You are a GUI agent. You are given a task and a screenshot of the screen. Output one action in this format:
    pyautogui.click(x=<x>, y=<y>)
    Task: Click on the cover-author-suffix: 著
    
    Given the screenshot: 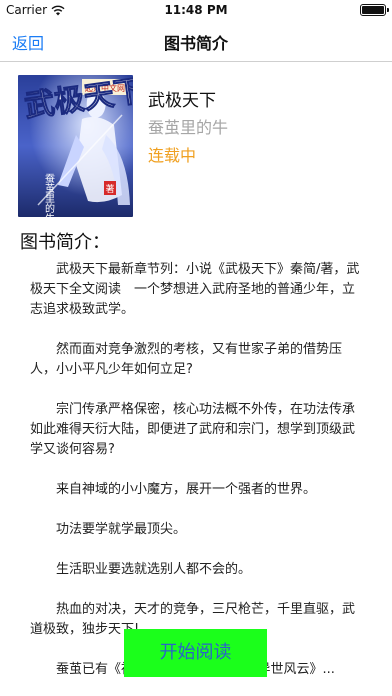 What is the action you would take?
    pyautogui.click(x=109, y=189)
    